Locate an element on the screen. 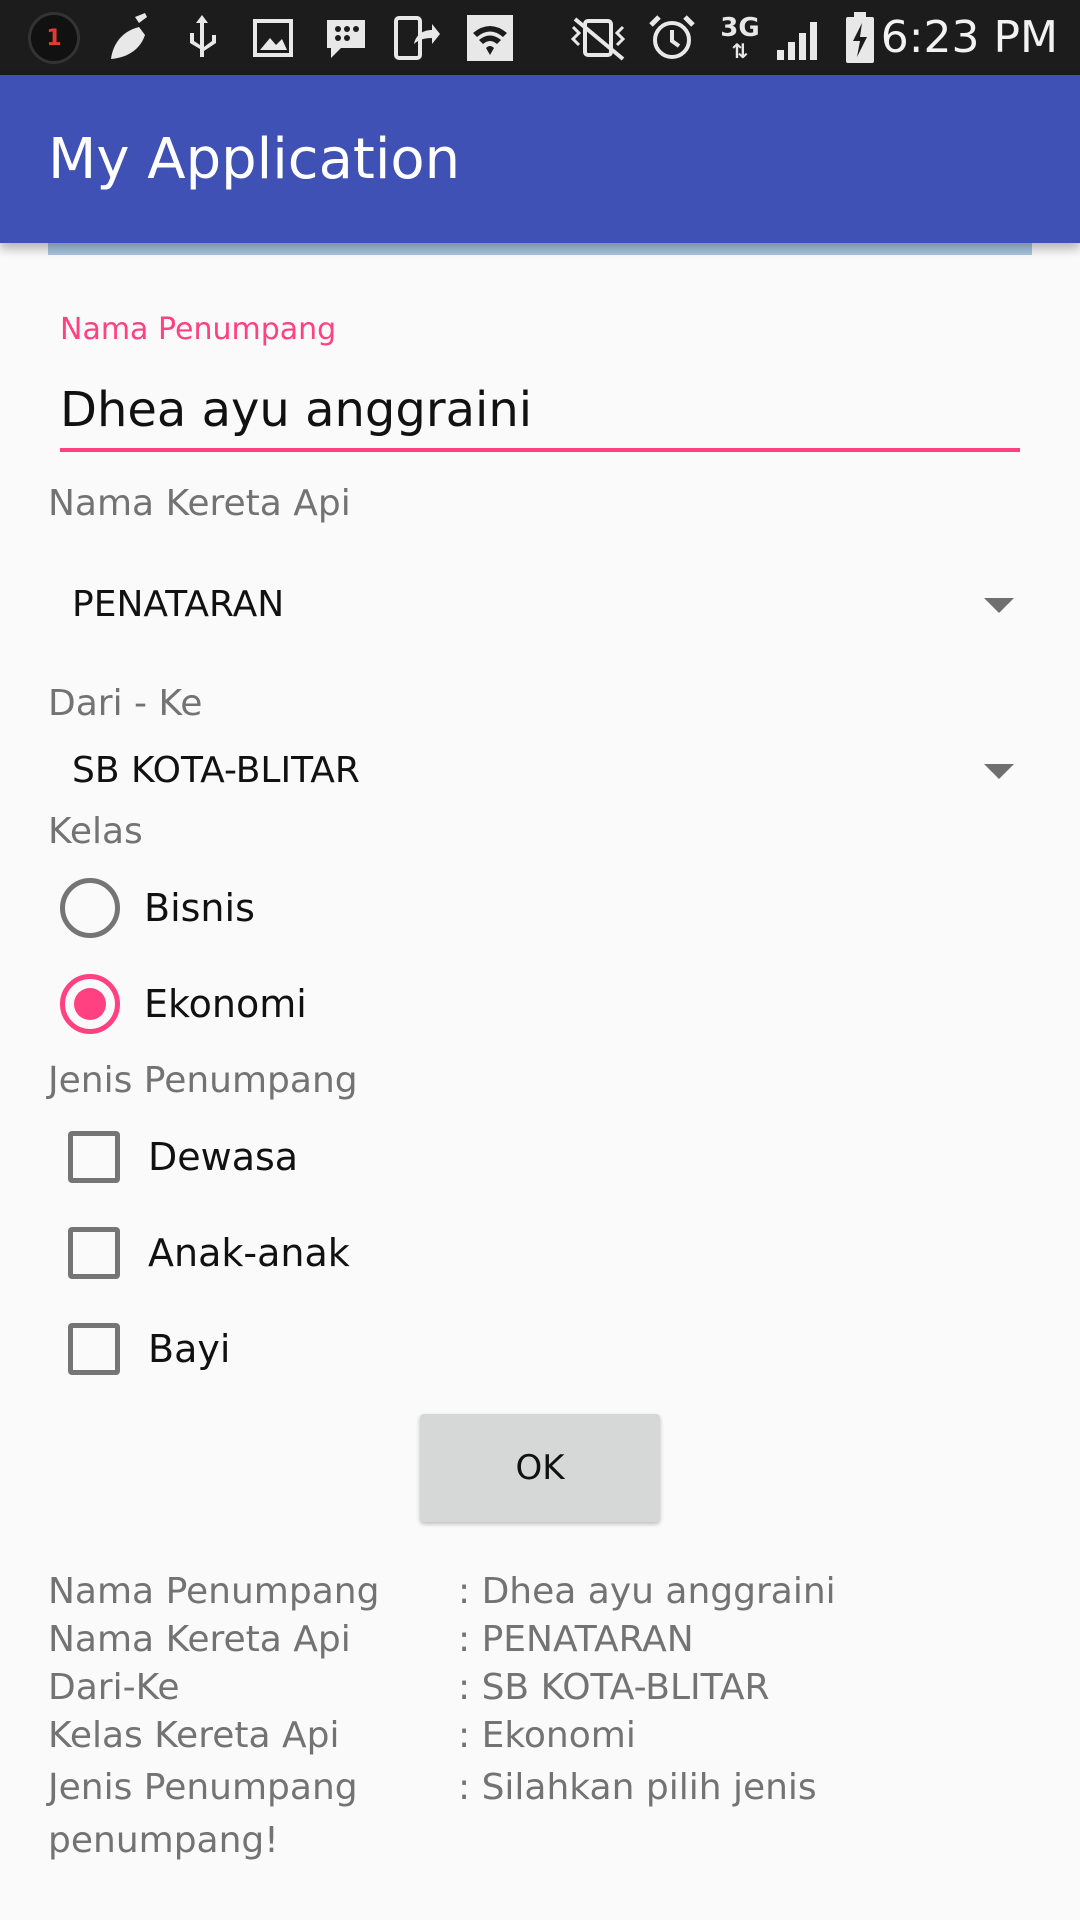 Image resolution: width=1080 pixels, height=1920 pixels. radio-label: Bisnis is located at coordinates (199, 908).